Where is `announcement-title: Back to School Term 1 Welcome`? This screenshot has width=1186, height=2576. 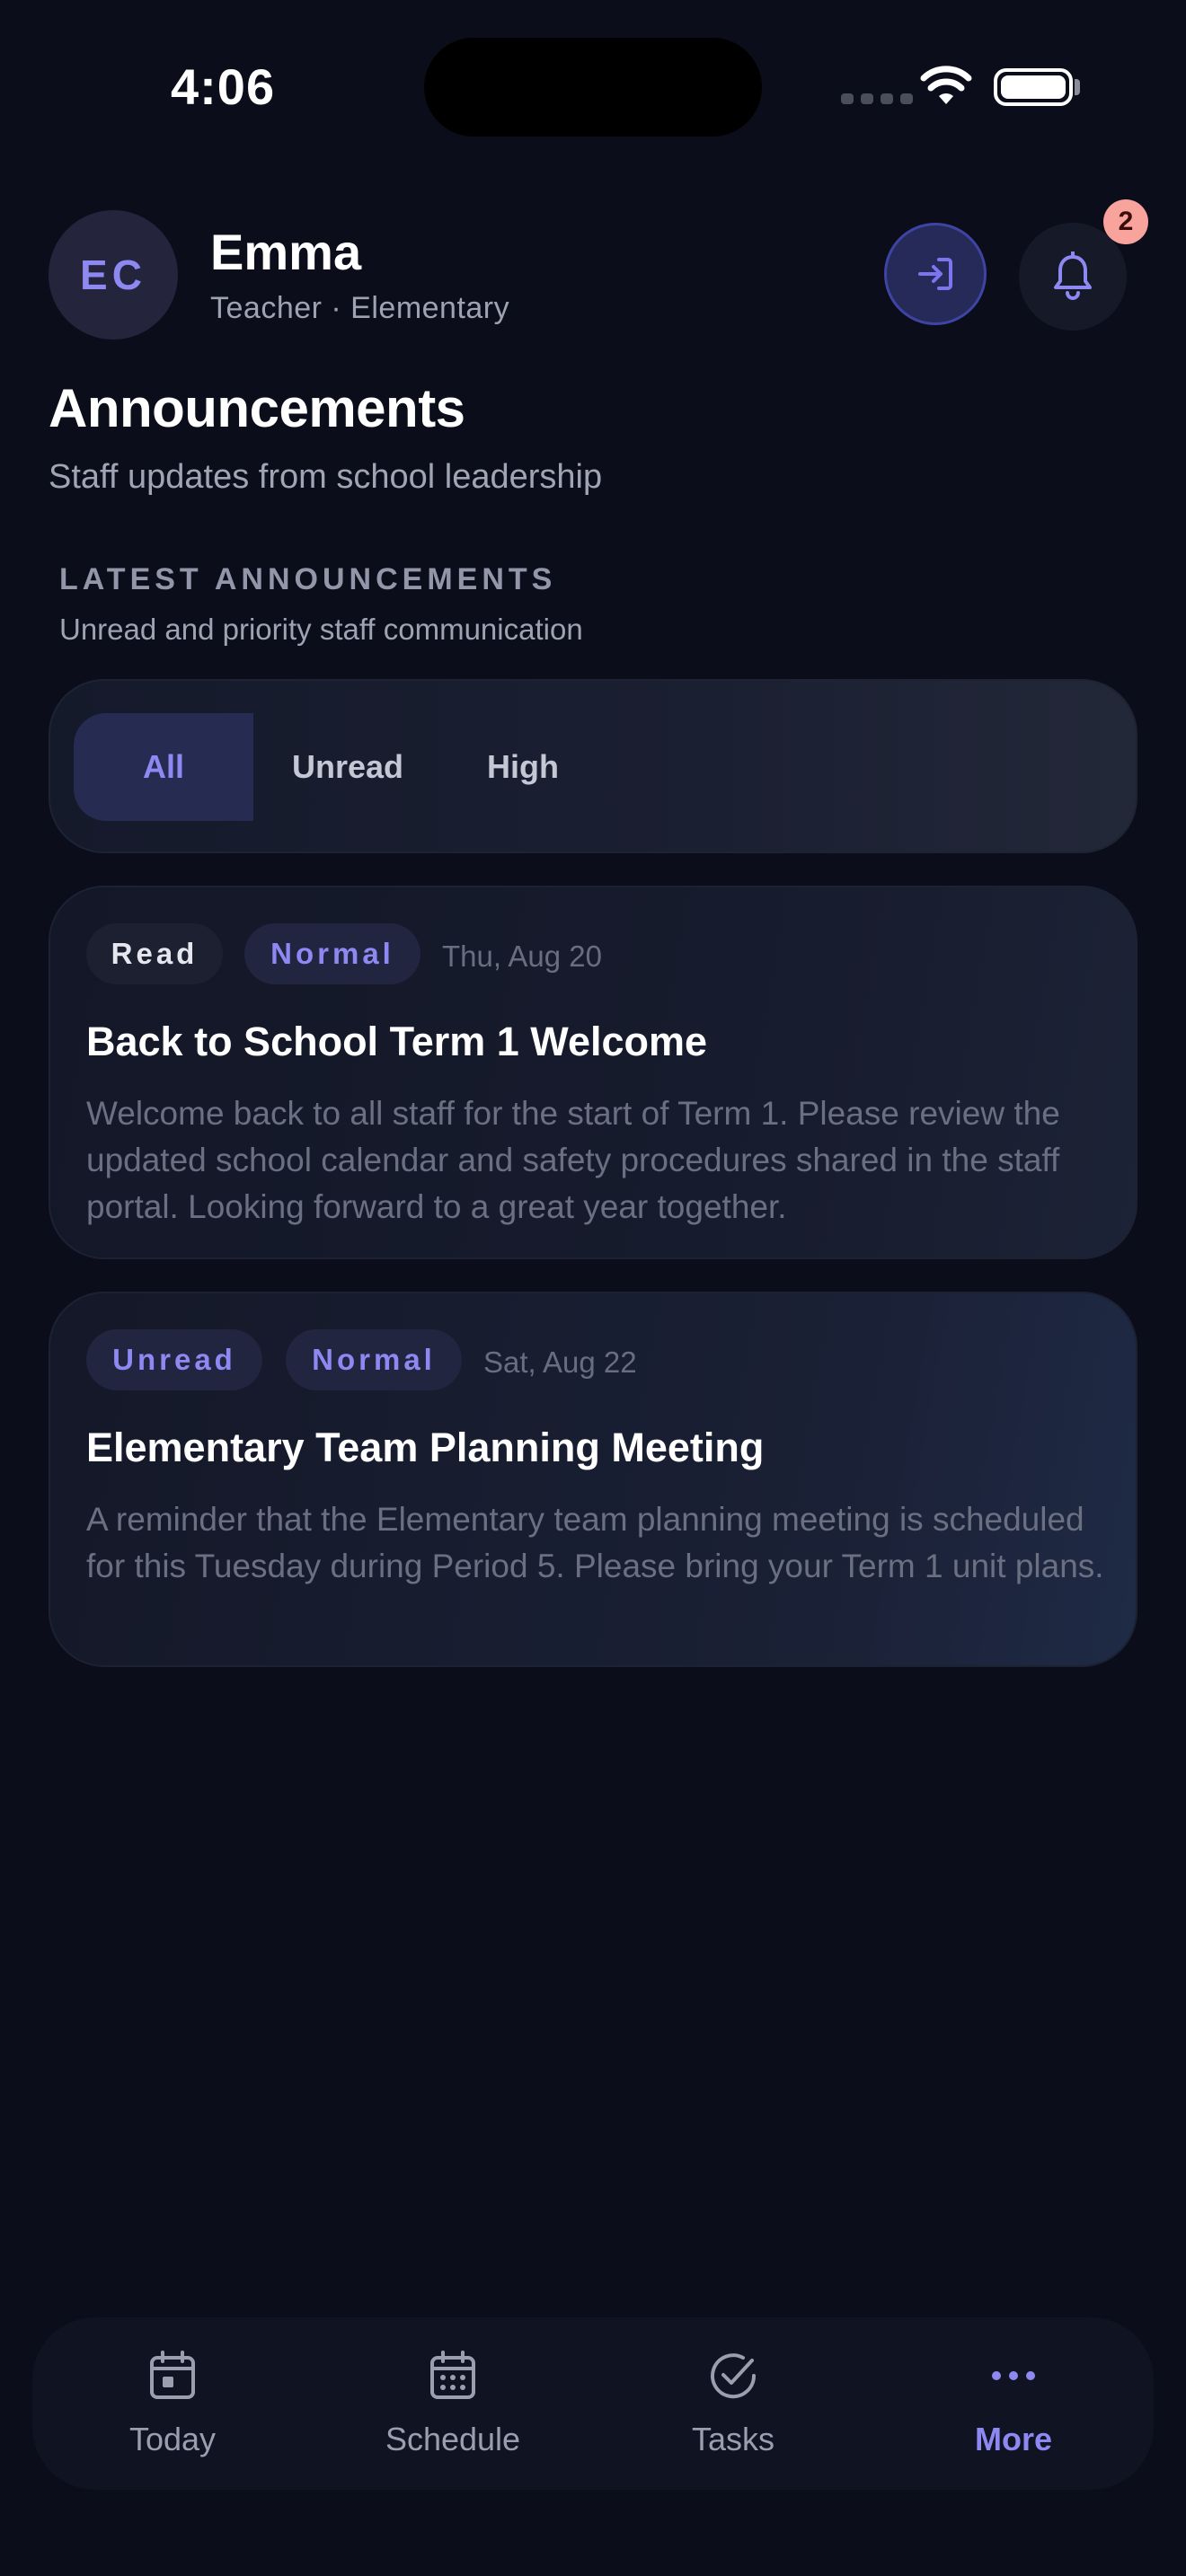 announcement-title: Back to School Term 1 Welcome is located at coordinates (397, 1041).